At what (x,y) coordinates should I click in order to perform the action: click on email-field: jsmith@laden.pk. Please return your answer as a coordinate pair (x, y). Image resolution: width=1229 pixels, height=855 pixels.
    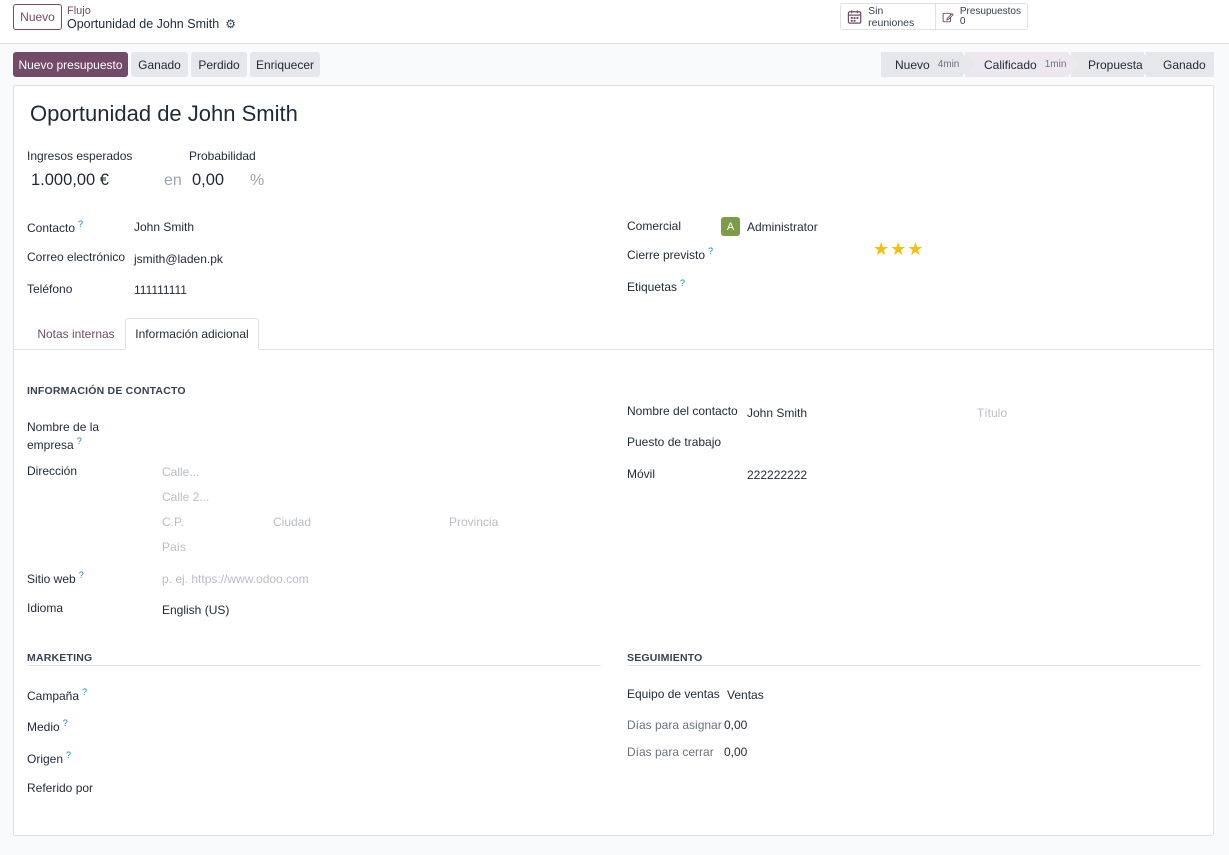
    Looking at the image, I should click on (178, 259).